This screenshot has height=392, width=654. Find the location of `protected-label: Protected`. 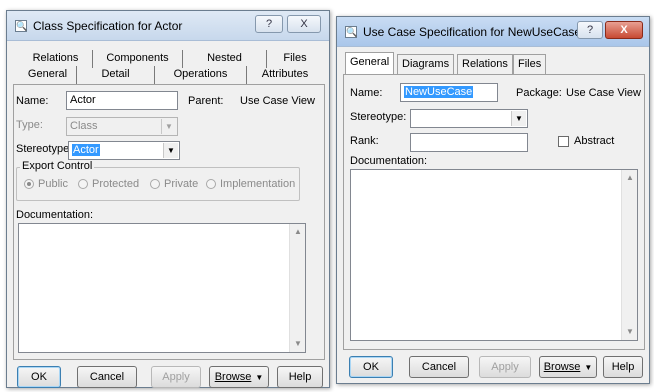

protected-label: Protected is located at coordinates (116, 184).